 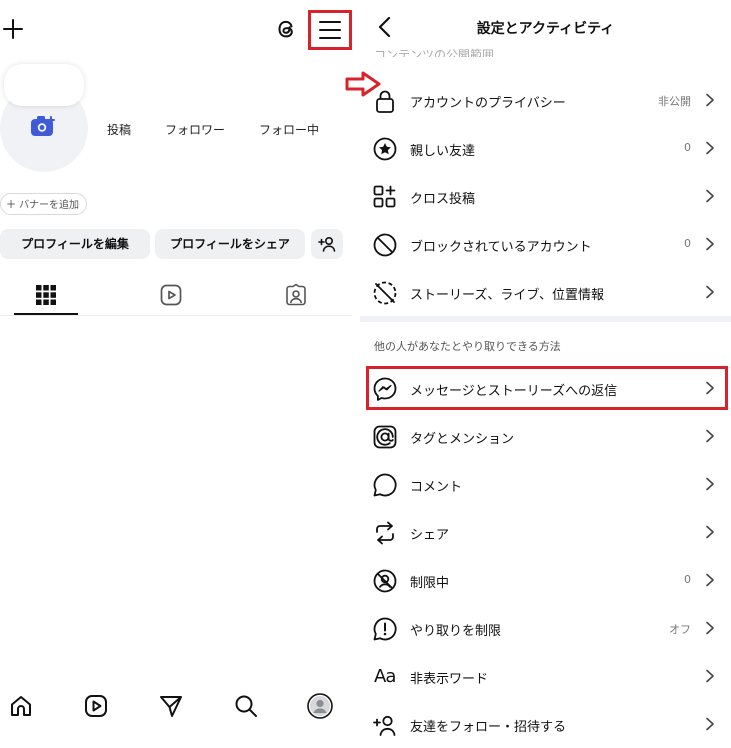 I want to click on send-icon, so click(x=171, y=706).